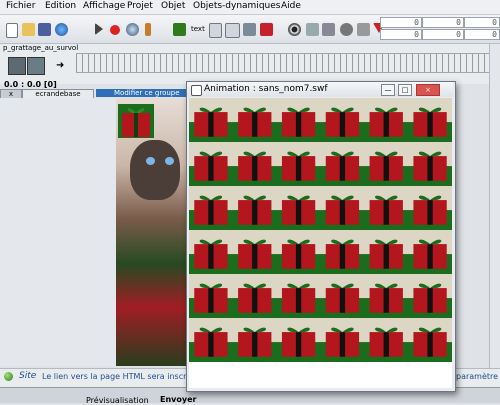 Image resolution: width=500 pixels, height=405 pixels. Describe the element at coordinates (104, 6) in the screenshot. I see `menu-affichage: Affichage` at that location.